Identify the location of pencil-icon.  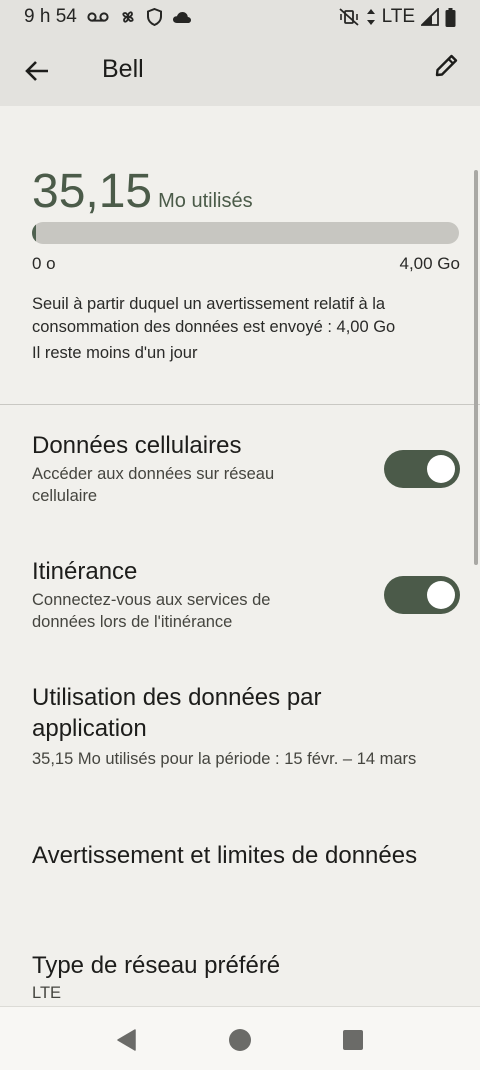
(446, 65).